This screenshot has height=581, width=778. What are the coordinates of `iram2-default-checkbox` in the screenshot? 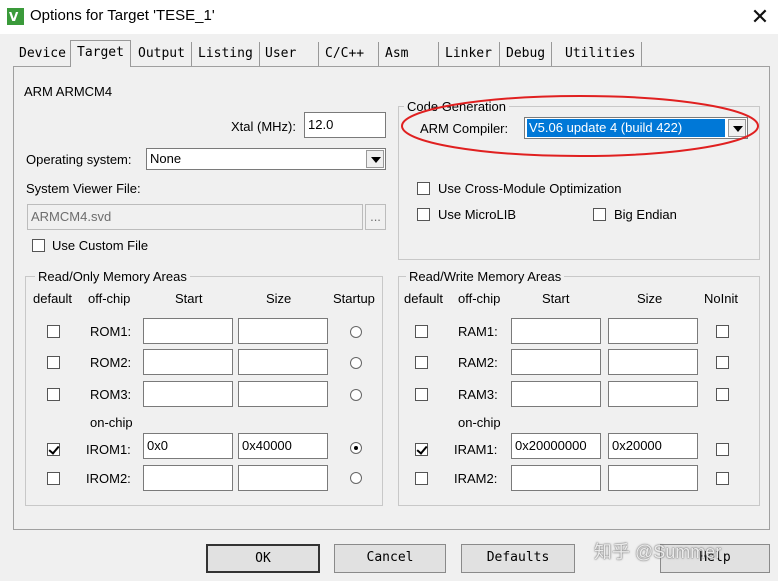 It's located at (421, 478).